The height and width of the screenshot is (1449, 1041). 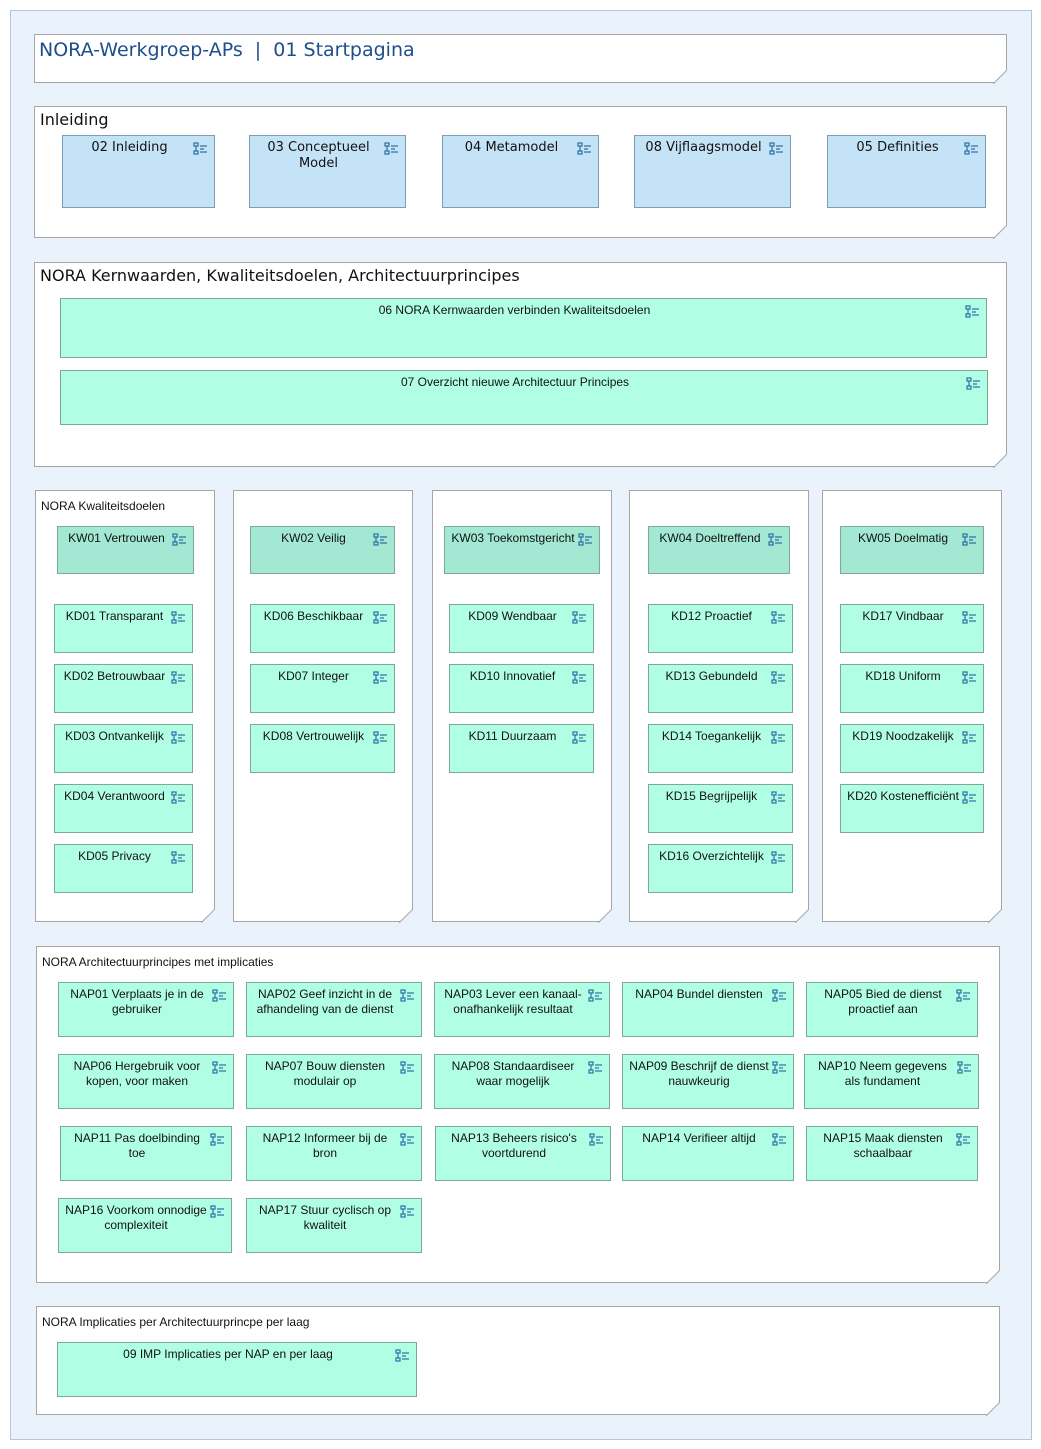 I want to click on element-label: KW05 Doelmatig, so click(x=903, y=538).